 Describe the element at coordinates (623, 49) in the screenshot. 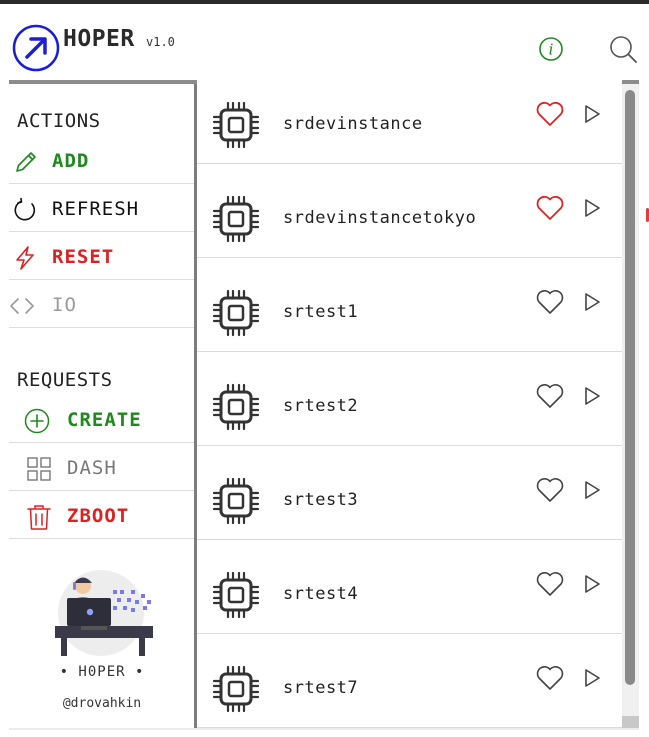

I see `search-icon` at that location.